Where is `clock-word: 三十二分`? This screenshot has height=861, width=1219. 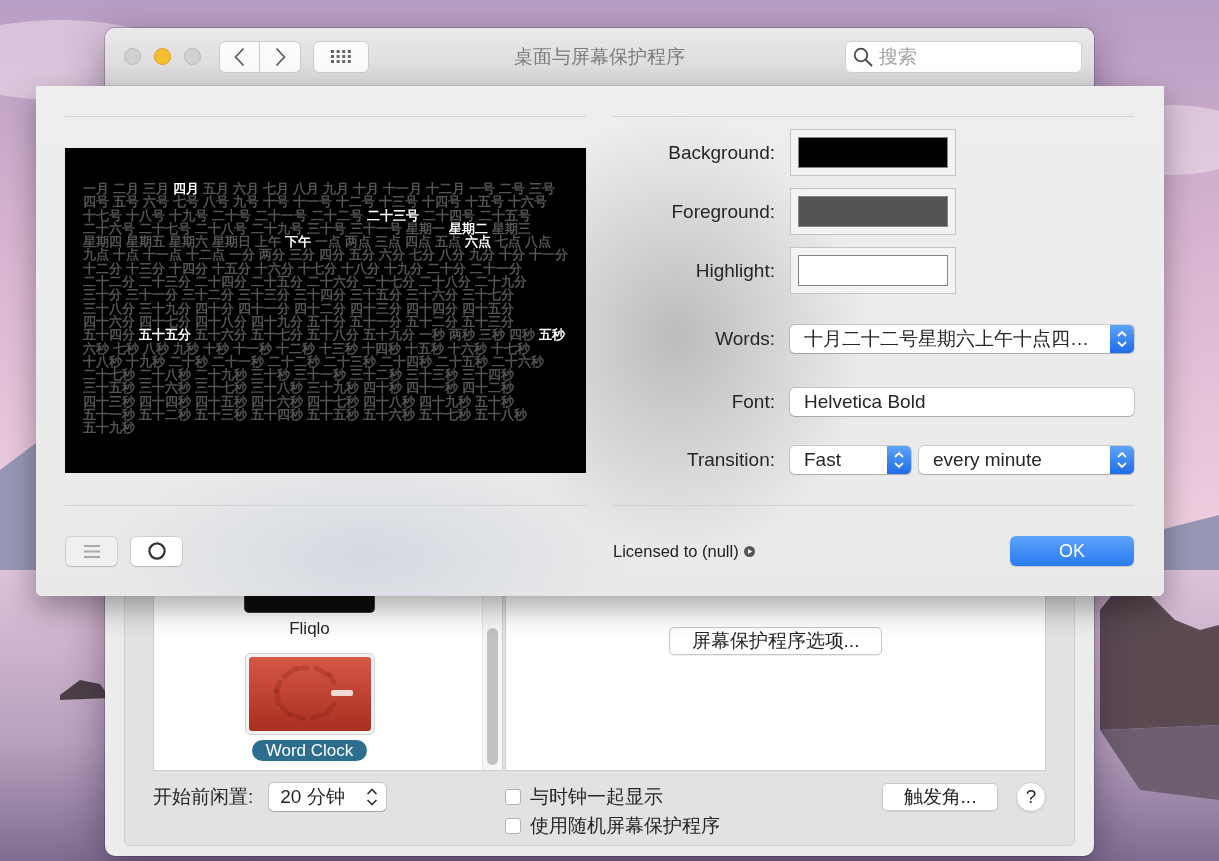
clock-word: 三十二分 is located at coordinates (208, 295).